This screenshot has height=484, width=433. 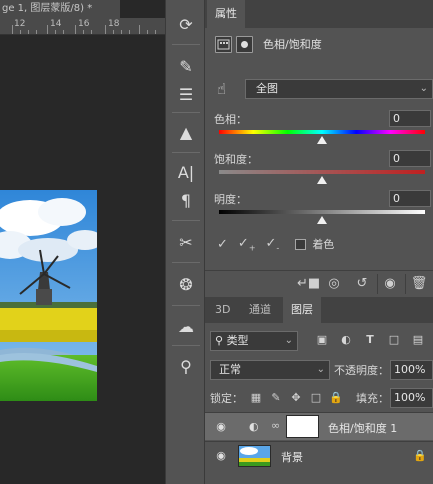 What do you see at coordinates (411, 370) in the screenshot?
I see `opacity-input: 100%` at bounding box center [411, 370].